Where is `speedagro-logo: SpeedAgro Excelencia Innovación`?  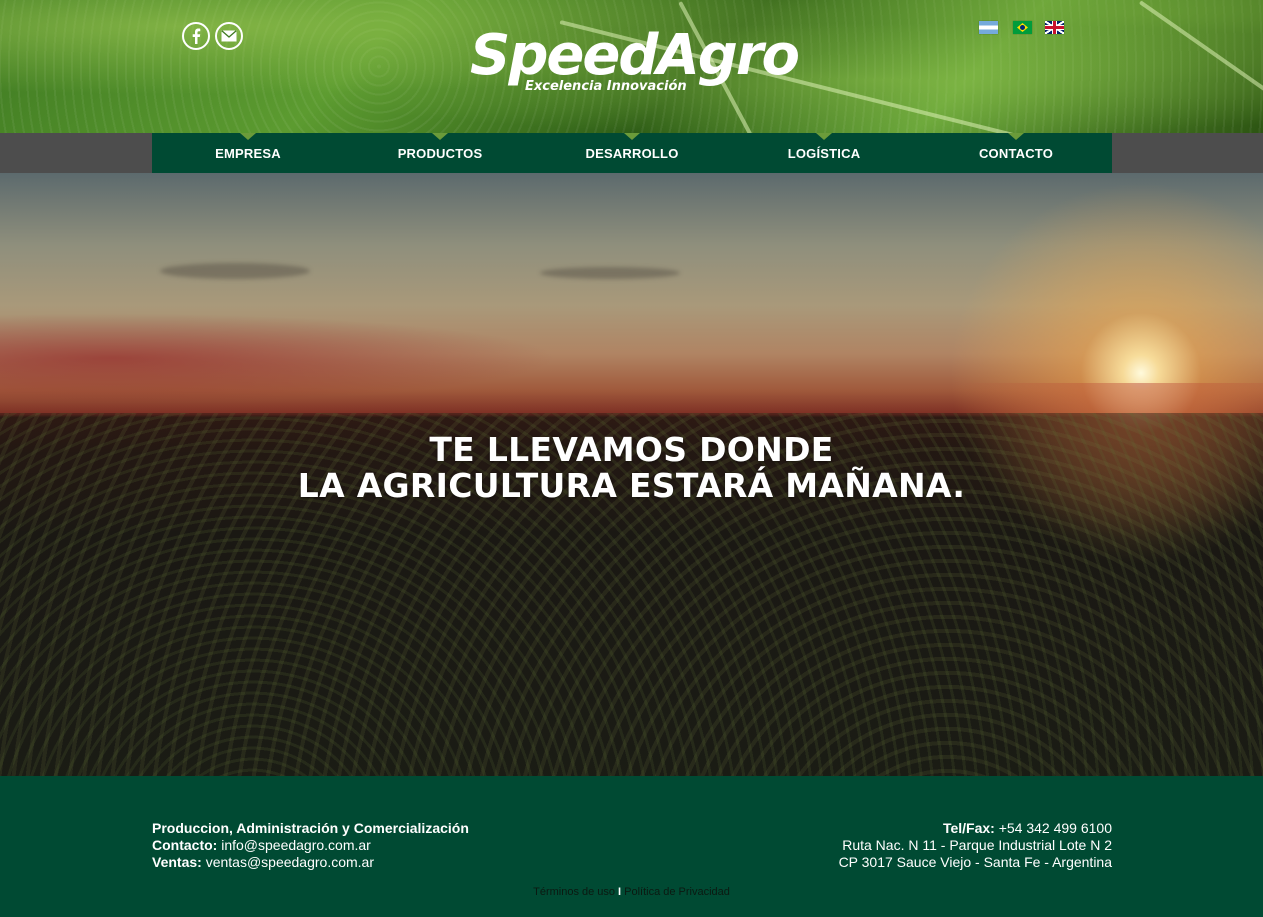
speedagro-logo: SpeedAgro Excelencia Innovación is located at coordinates (640, 62).